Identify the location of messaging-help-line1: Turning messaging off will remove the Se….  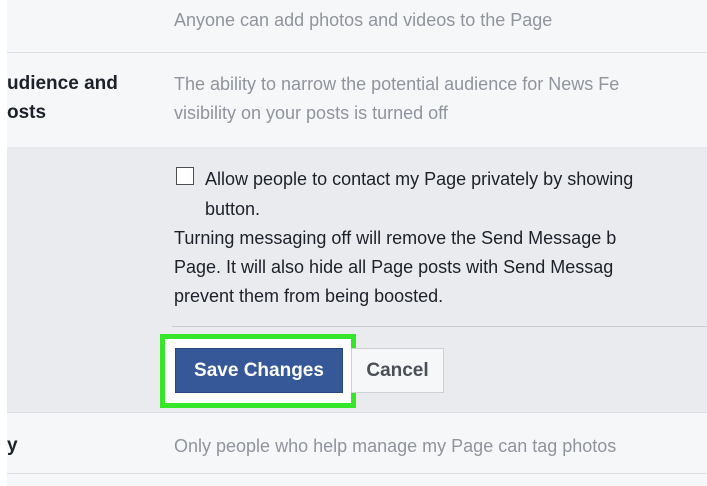
(395, 238).